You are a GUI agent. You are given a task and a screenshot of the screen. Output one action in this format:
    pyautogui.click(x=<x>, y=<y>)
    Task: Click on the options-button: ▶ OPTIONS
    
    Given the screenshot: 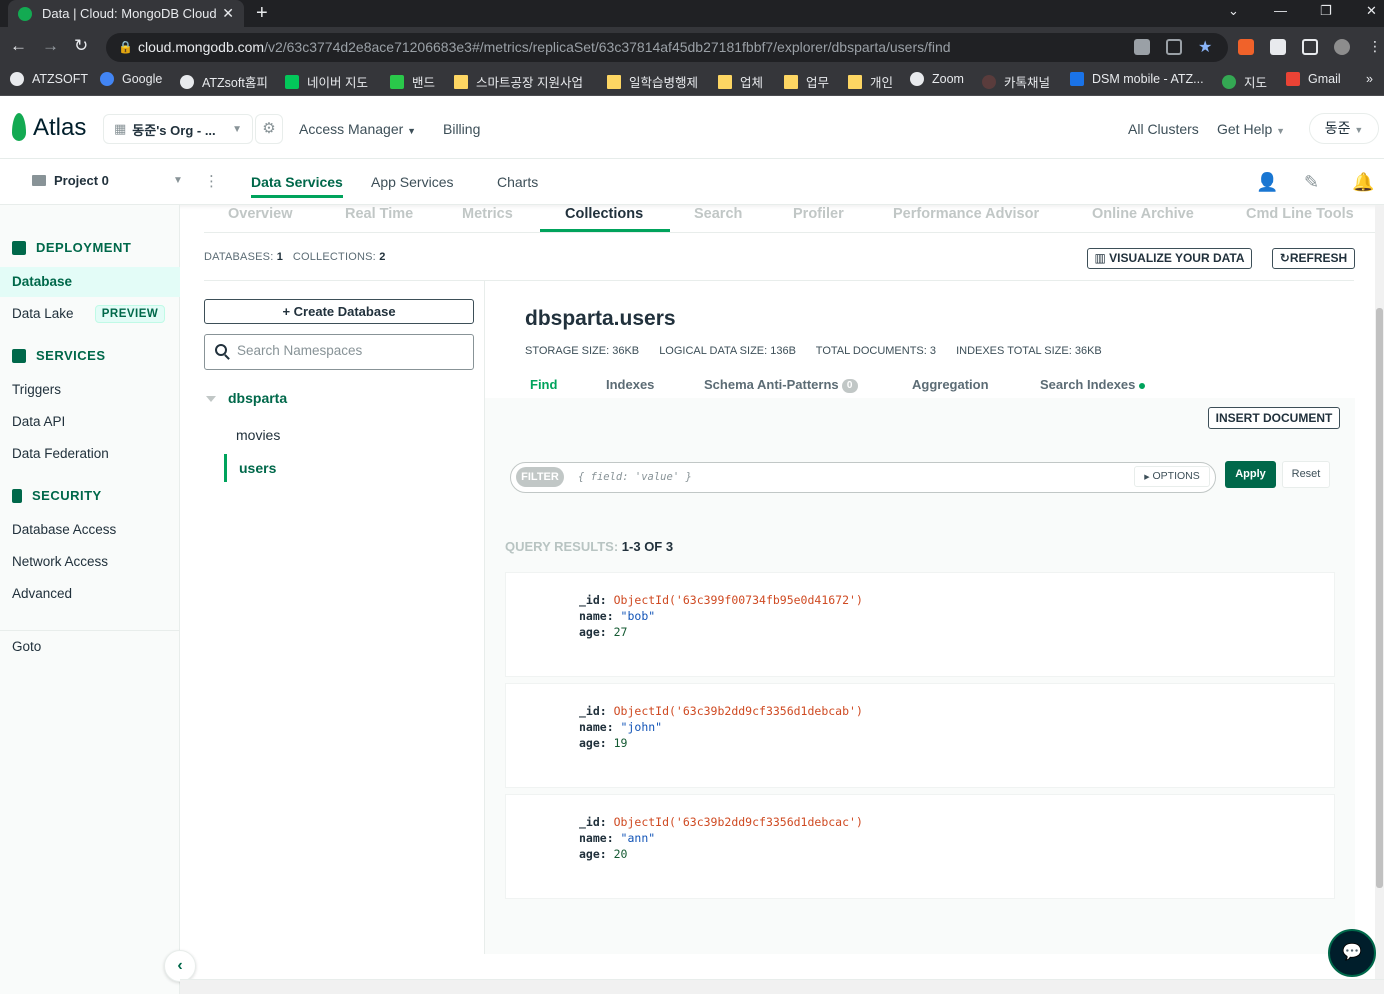 What is the action you would take?
    pyautogui.click(x=1172, y=476)
    